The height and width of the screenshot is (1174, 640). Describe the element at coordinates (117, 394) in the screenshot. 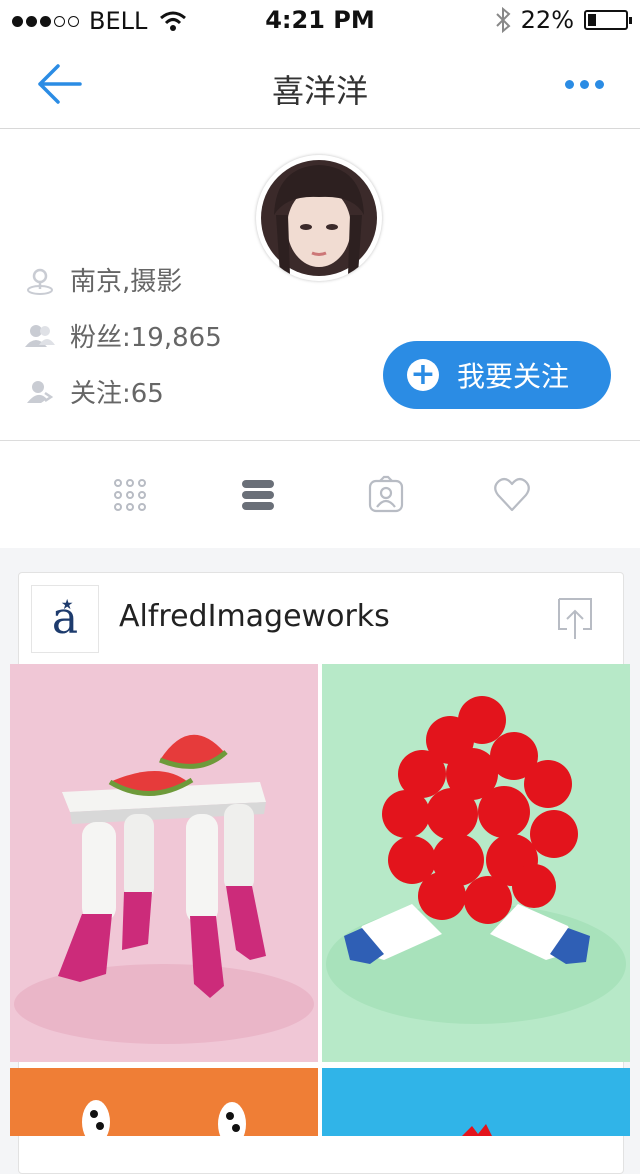

I see `following-count: 关注:65` at that location.